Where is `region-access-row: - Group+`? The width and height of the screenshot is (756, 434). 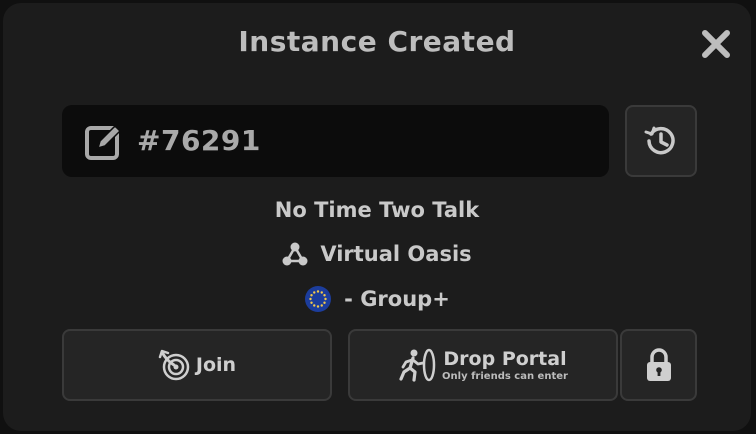
region-access-row: - Group+ is located at coordinates (377, 299).